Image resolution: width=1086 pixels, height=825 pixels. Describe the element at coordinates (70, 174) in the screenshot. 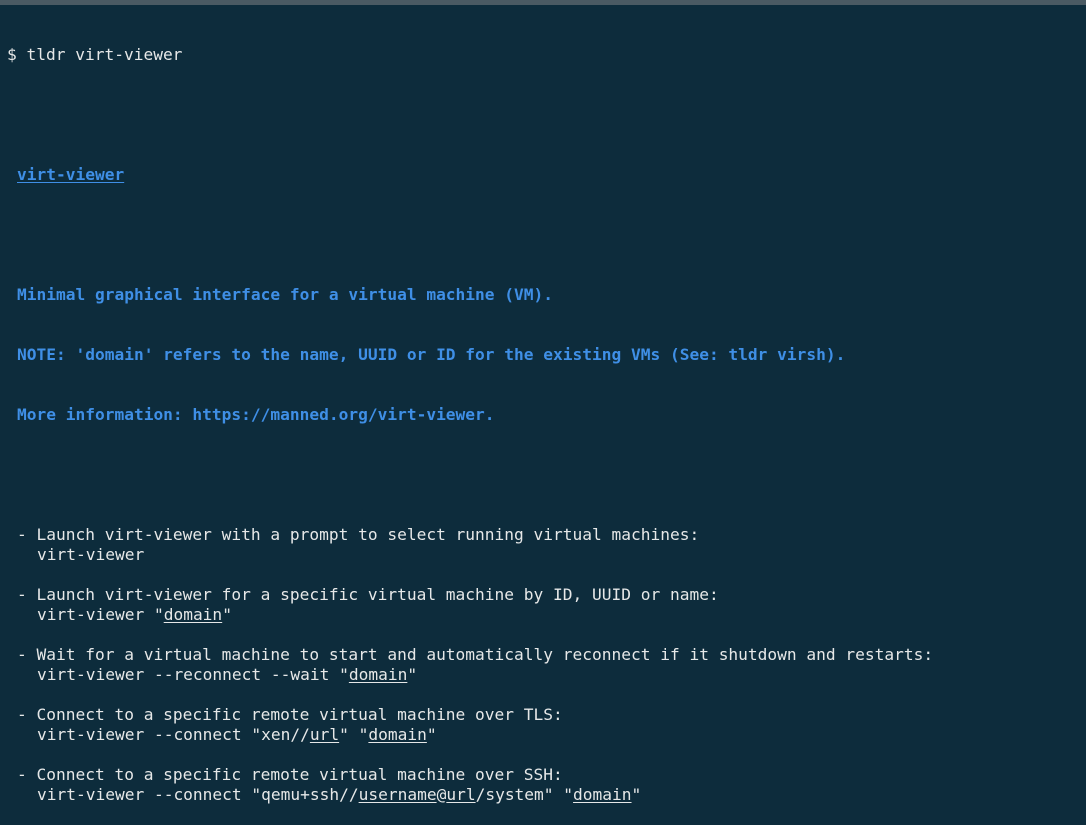

I see `page-title: virt-viewer` at that location.